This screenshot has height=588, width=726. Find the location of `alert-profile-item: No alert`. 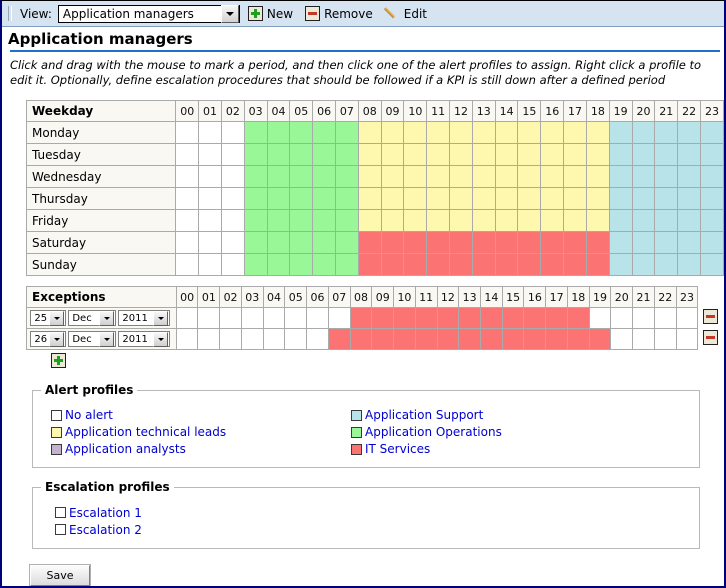

alert-profile-item: No alert is located at coordinates (201, 415).